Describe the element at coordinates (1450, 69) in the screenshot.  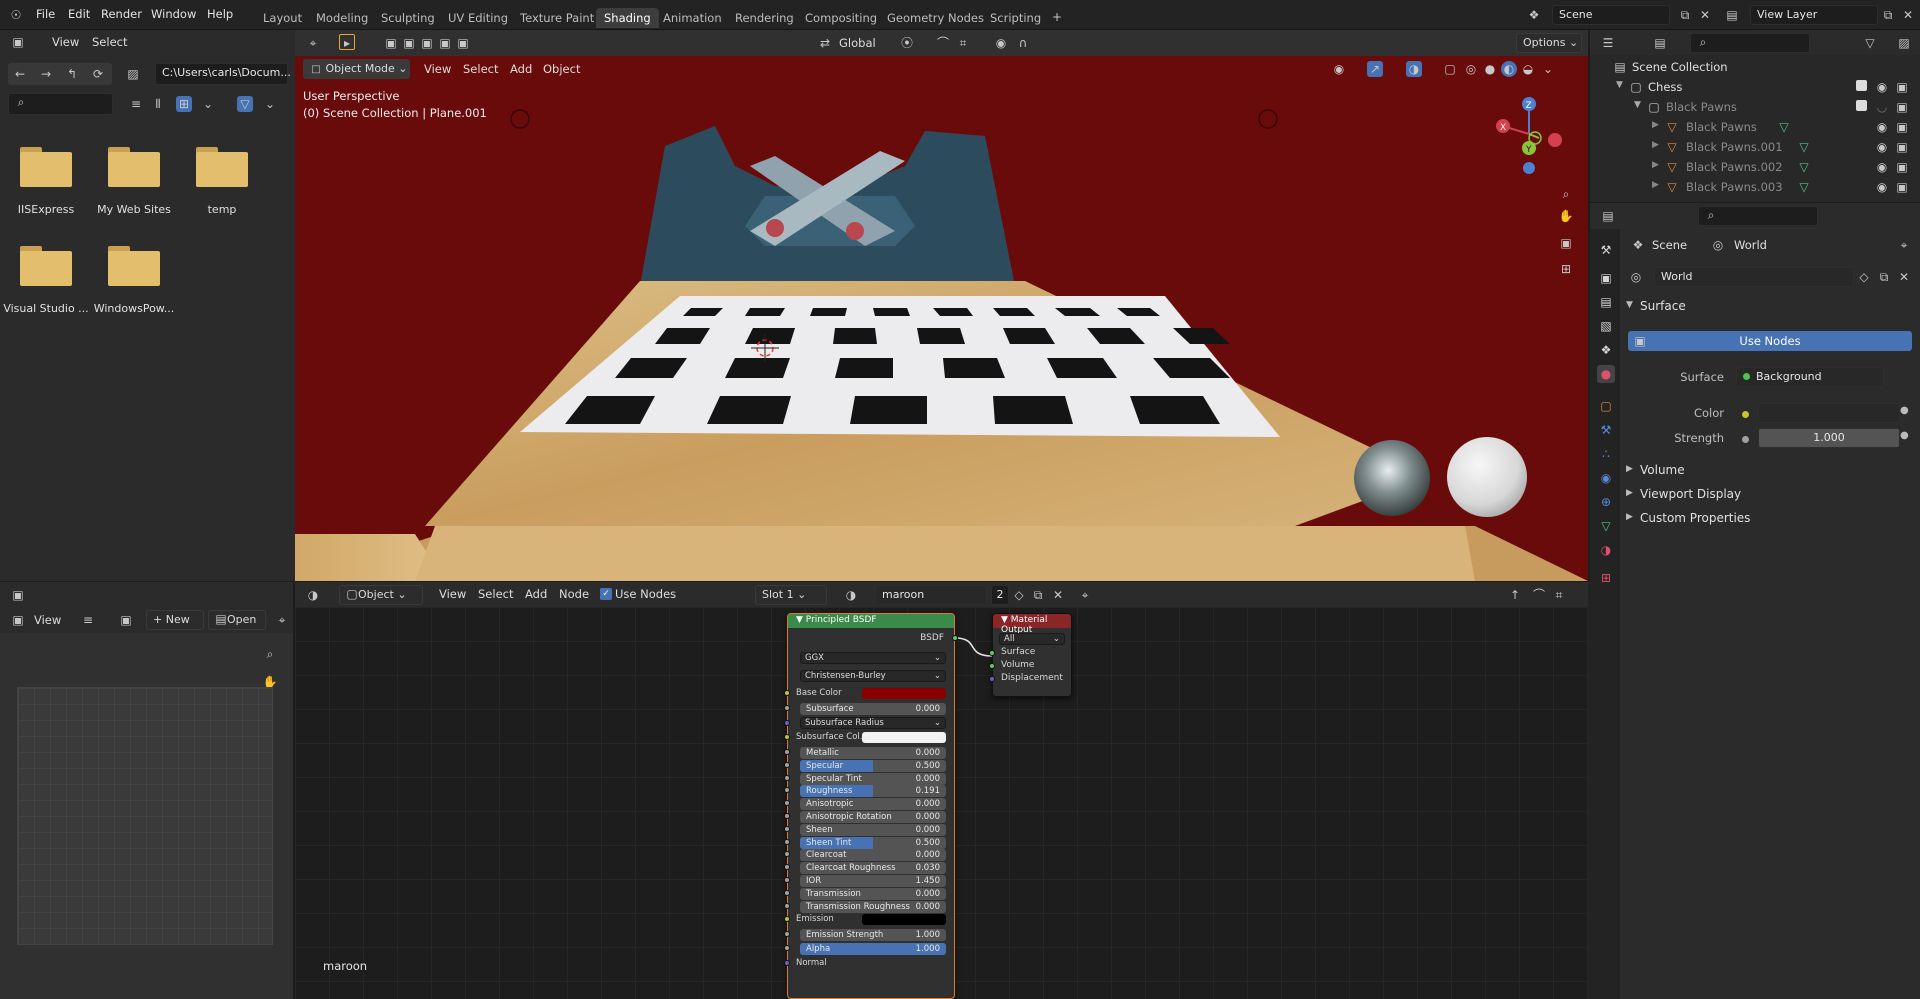
I see `xray-icon: ▢` at that location.